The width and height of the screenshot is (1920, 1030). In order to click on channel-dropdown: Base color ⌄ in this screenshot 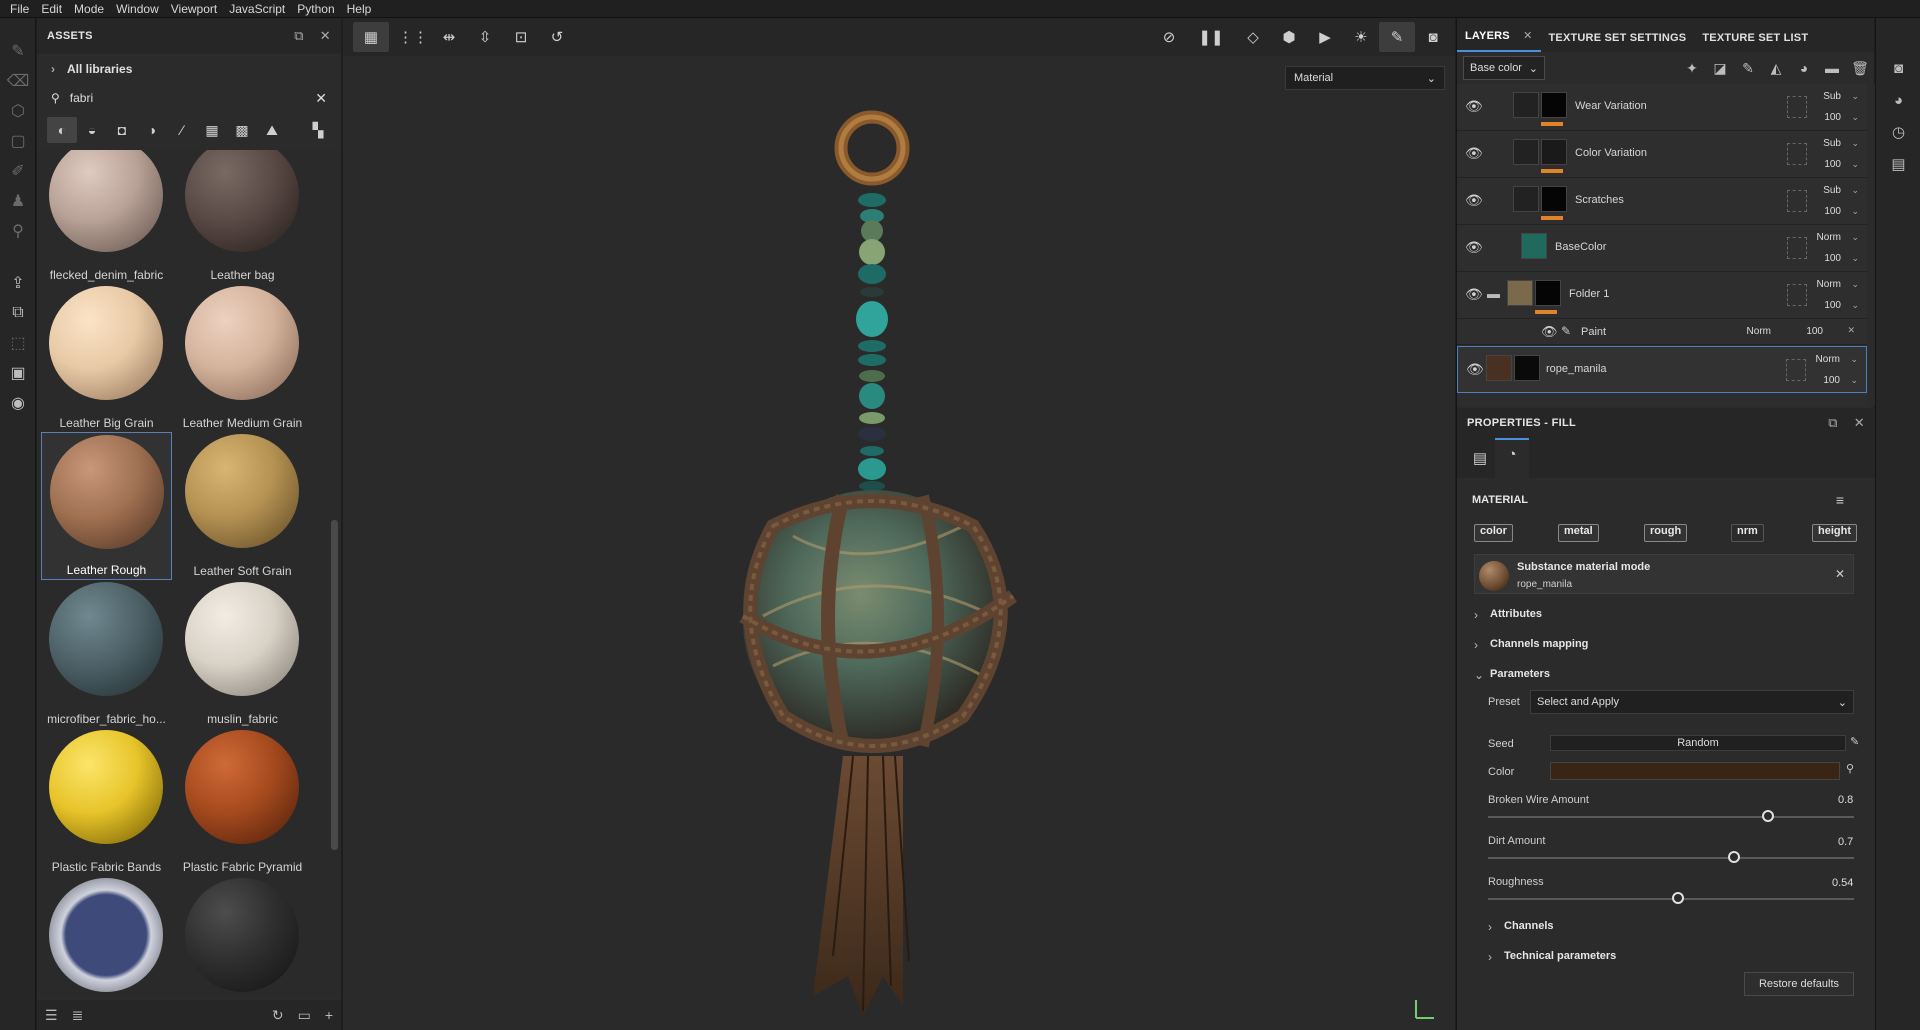, I will do `click(1504, 68)`.